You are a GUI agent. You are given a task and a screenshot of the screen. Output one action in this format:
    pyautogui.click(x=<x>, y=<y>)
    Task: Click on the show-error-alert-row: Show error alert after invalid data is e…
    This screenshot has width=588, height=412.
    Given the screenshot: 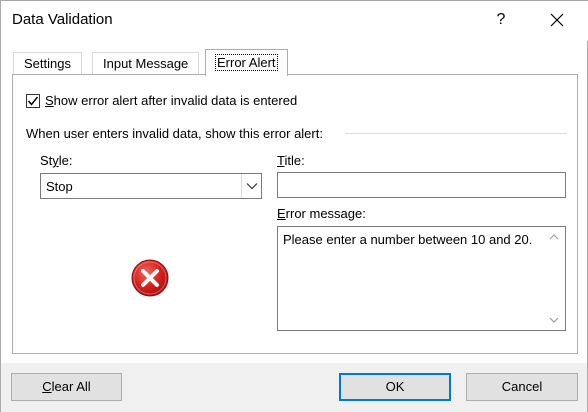 What is the action you would take?
    pyautogui.click(x=161, y=100)
    